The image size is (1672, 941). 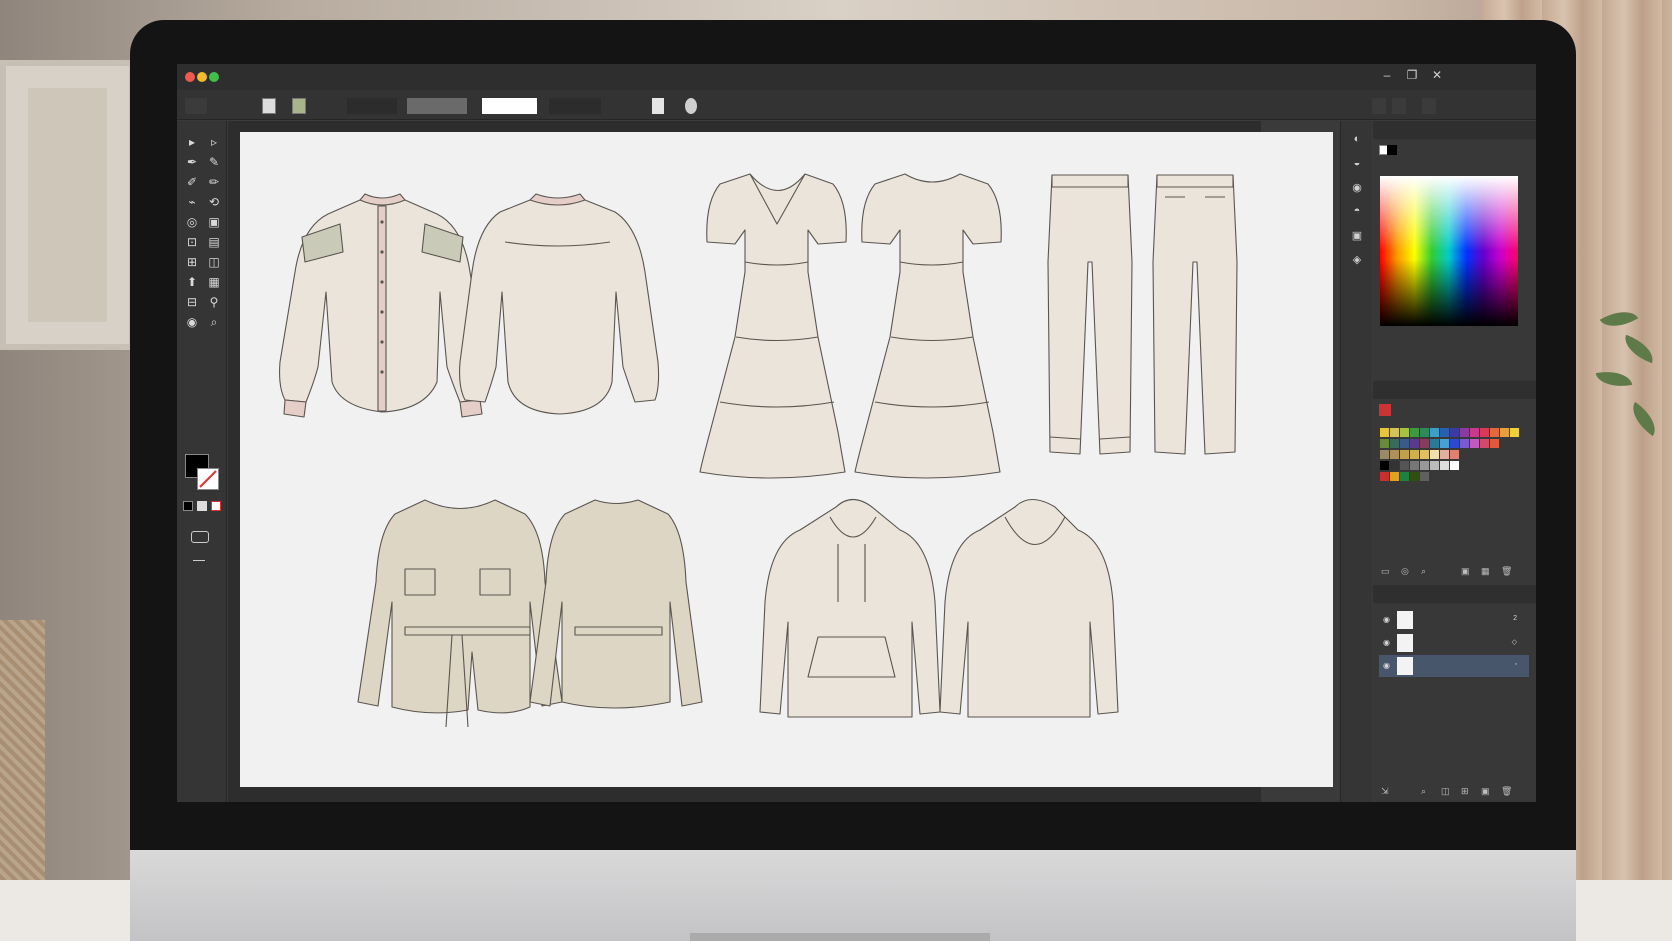 I want to click on symbol-sprayer-tool-icon: ▦, so click(x=214, y=282).